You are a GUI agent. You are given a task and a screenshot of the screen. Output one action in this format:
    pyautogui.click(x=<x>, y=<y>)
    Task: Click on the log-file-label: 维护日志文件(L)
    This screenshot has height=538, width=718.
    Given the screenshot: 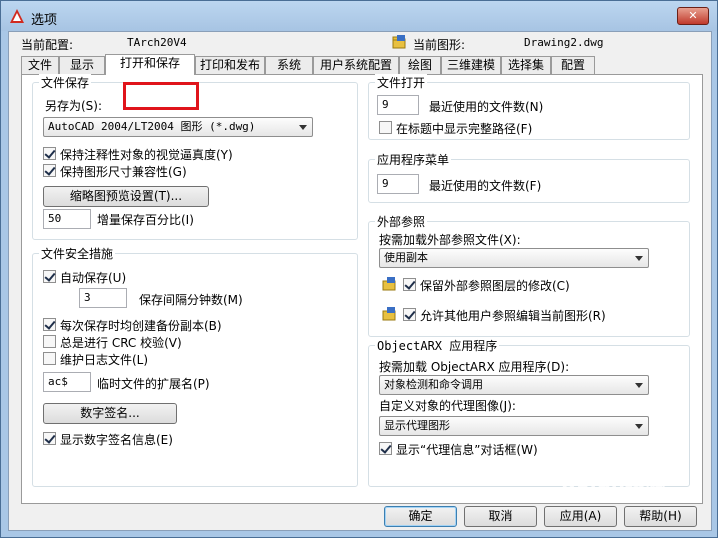 What is the action you would take?
    pyautogui.click(x=104, y=360)
    